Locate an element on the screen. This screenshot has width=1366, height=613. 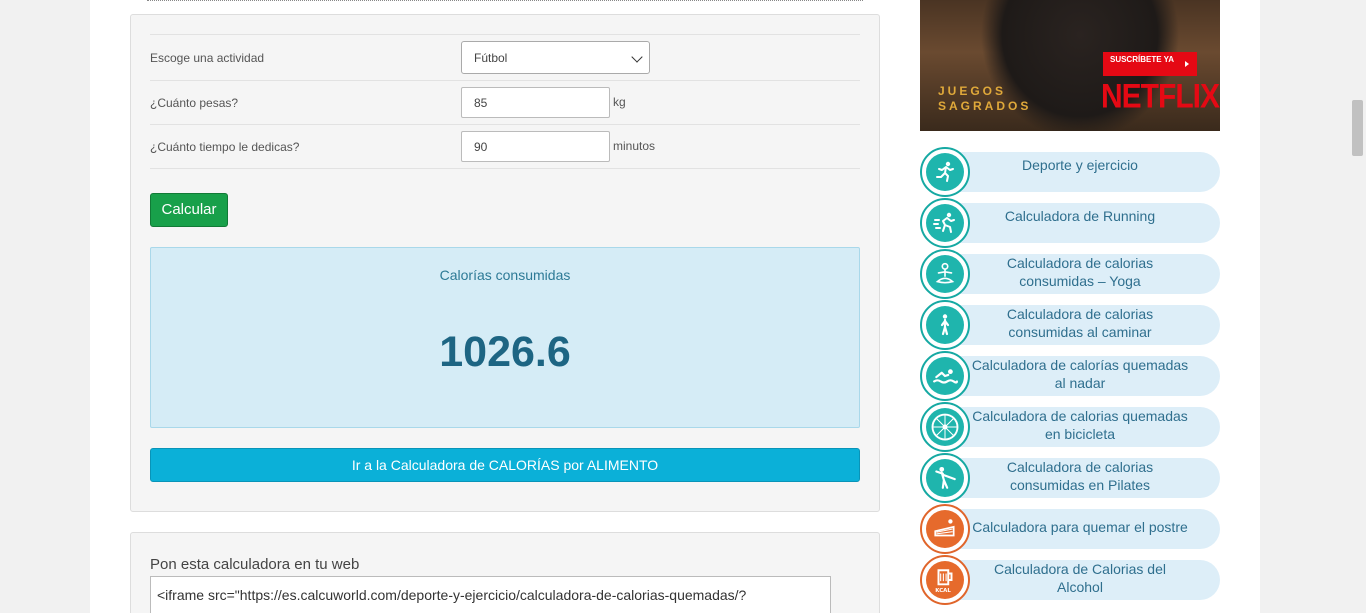
ad-subscribe-button: SUSCRÍBETE YA is located at coordinates (1150, 64).